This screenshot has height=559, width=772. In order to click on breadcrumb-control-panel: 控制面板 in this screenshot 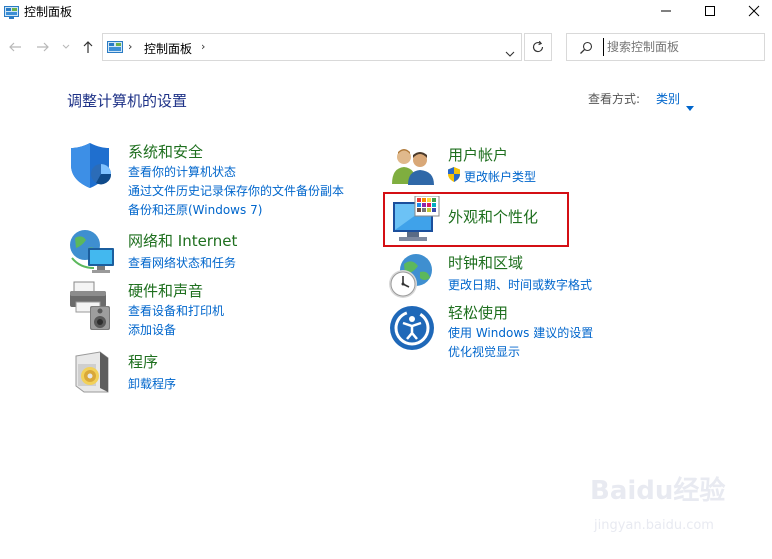, I will do `click(168, 48)`.